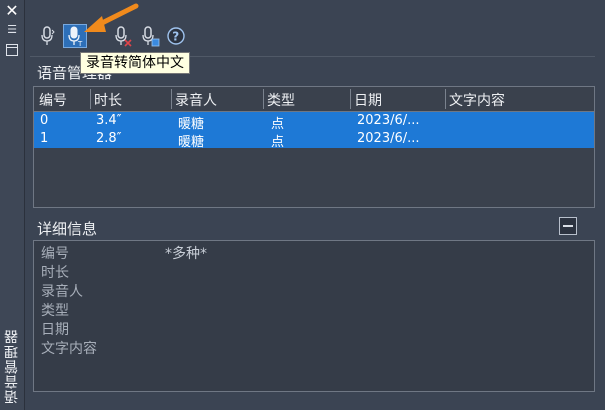  What do you see at coordinates (314, 99) in the screenshot?
I see `table-header: 编号 时长 录音人 类型 日期 文字内容` at bounding box center [314, 99].